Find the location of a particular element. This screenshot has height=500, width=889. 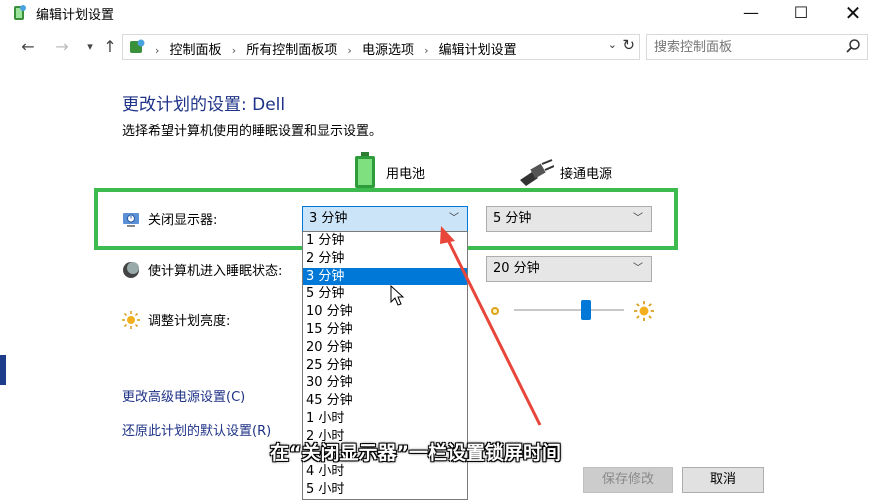

power-plug-icon is located at coordinates (537, 172).